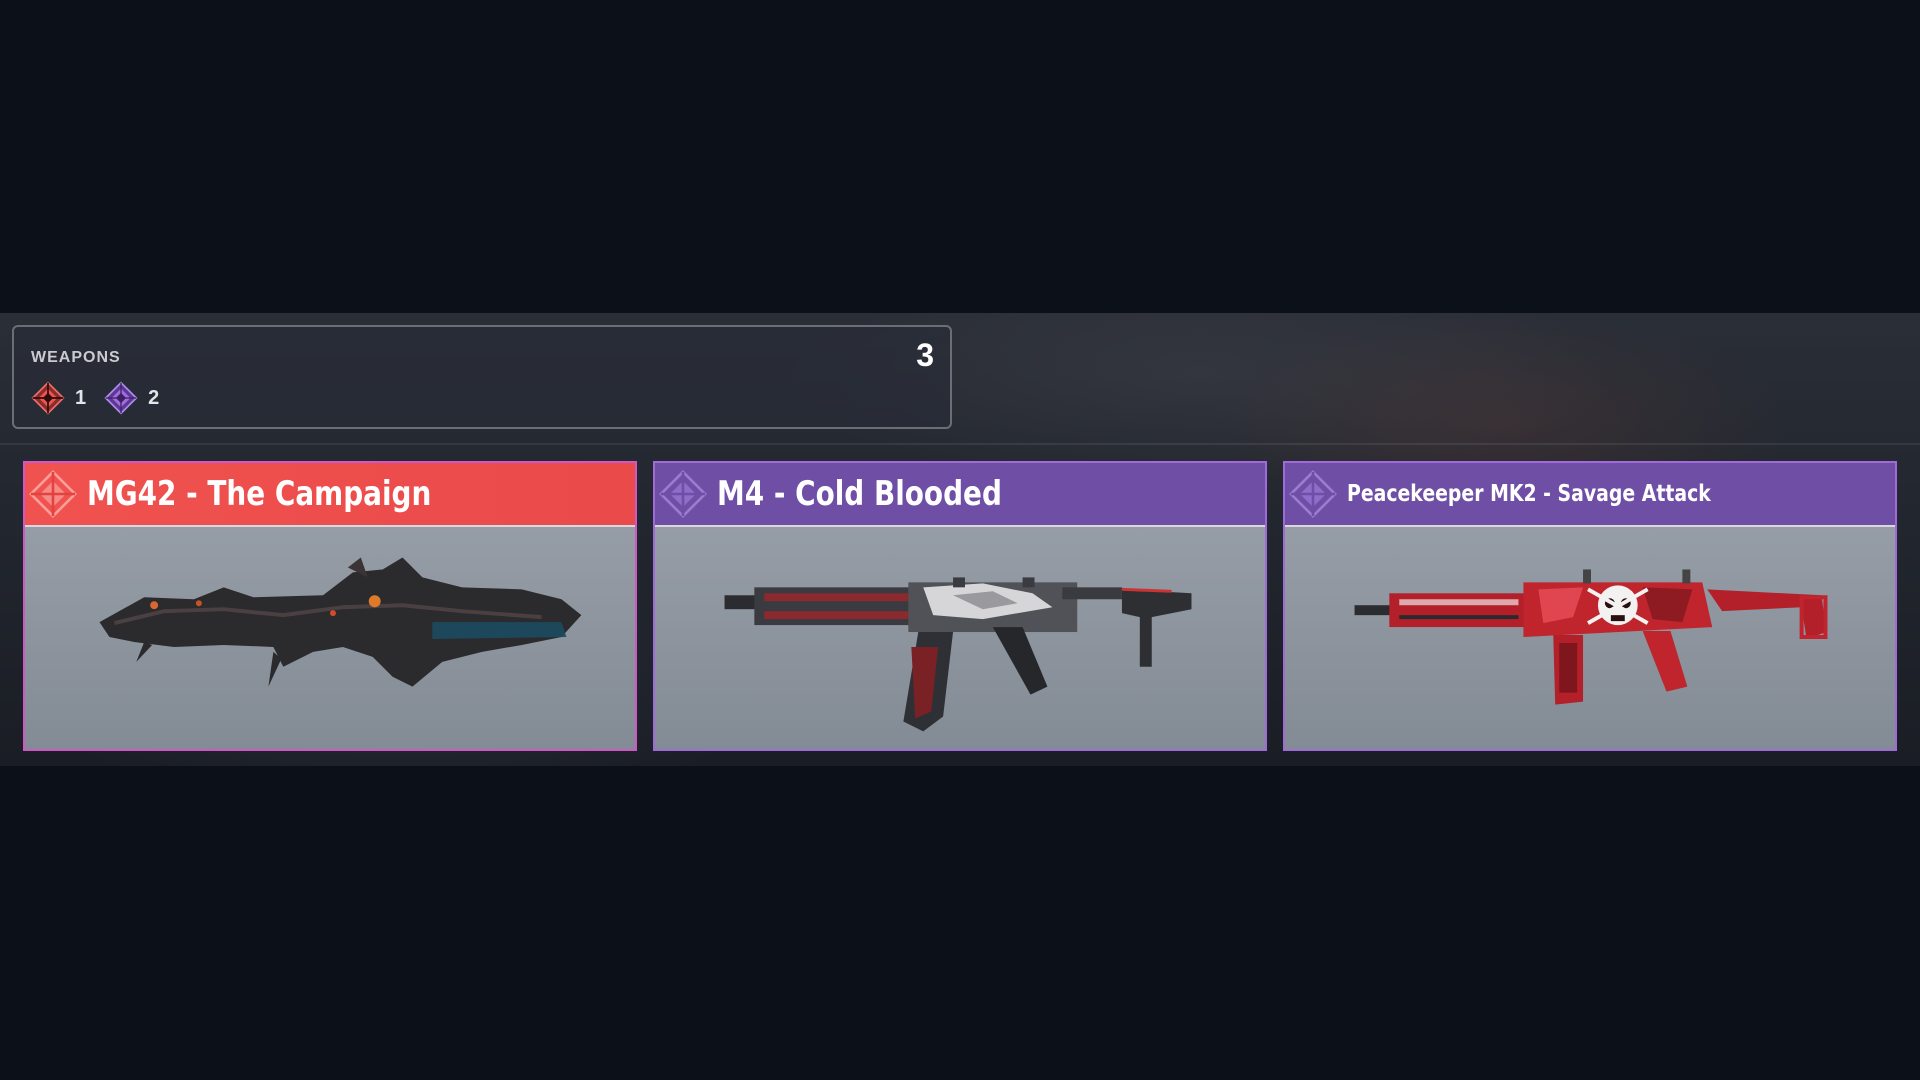 The width and height of the screenshot is (1920, 1080). I want to click on m4-weapon-image, so click(958, 654).